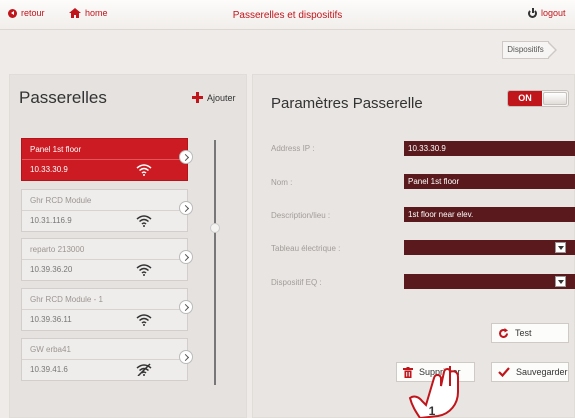 This screenshot has height=418, width=575. I want to click on gateway-card: Ghr RCD Module 10.31.116.9, so click(104, 210).